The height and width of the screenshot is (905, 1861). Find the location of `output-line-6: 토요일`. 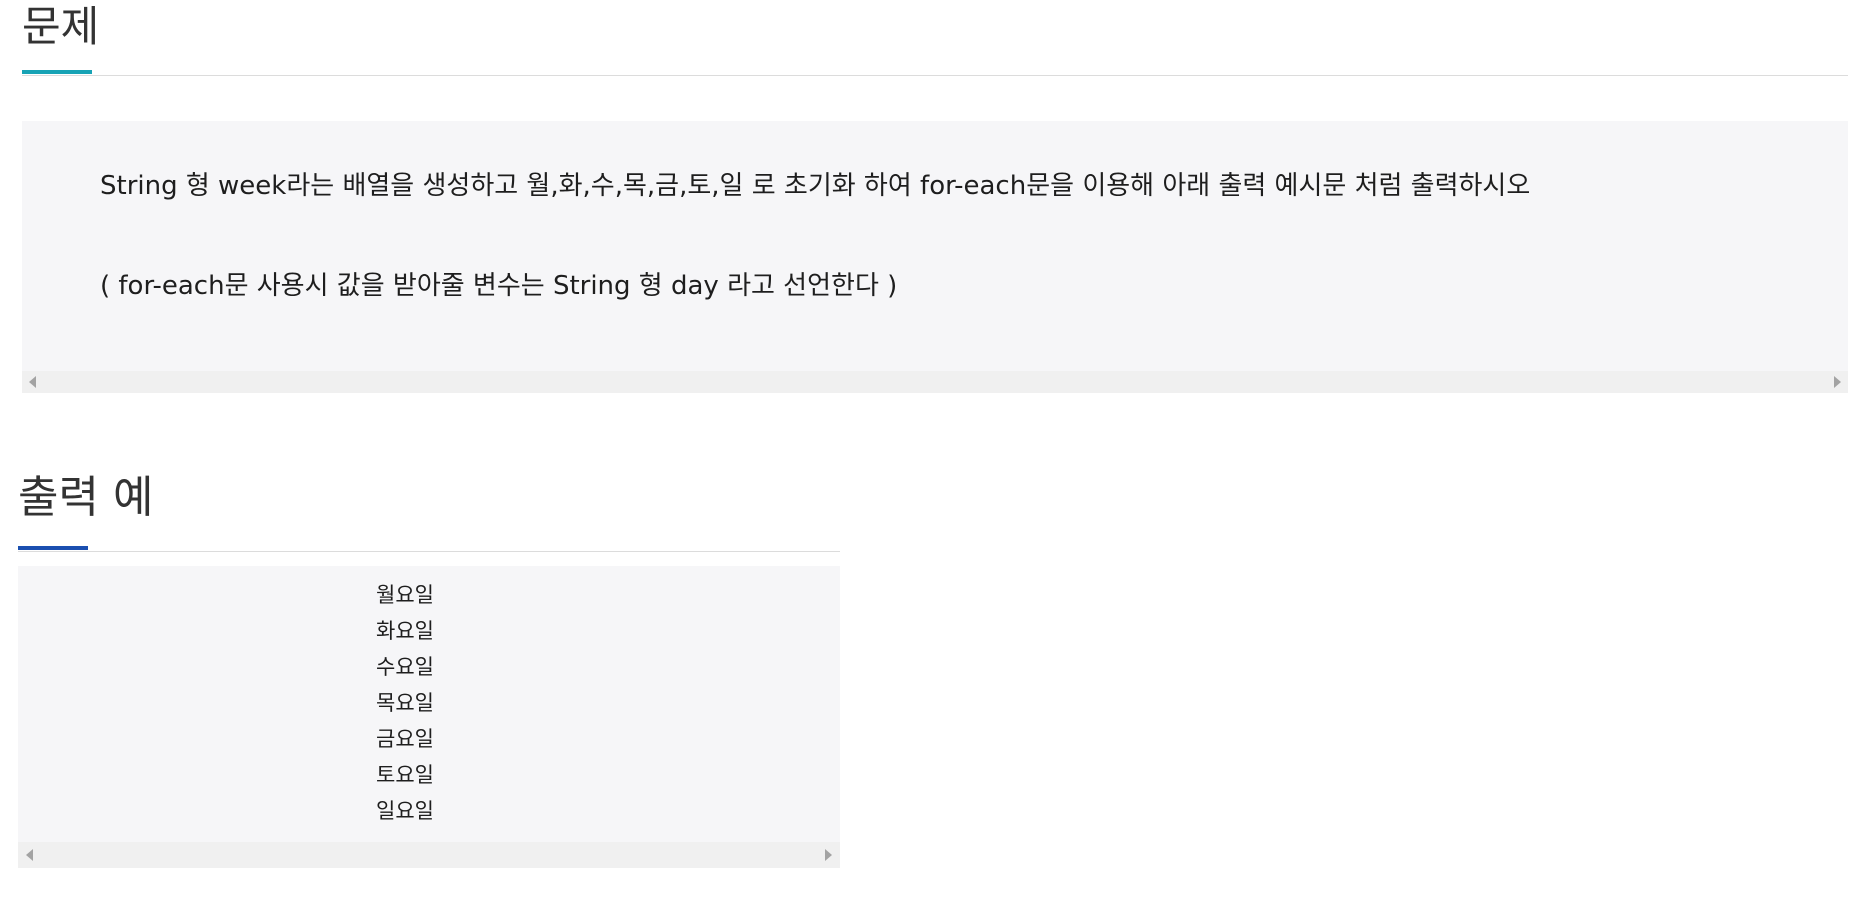

output-line-6: 토요일 is located at coordinates (405, 775).